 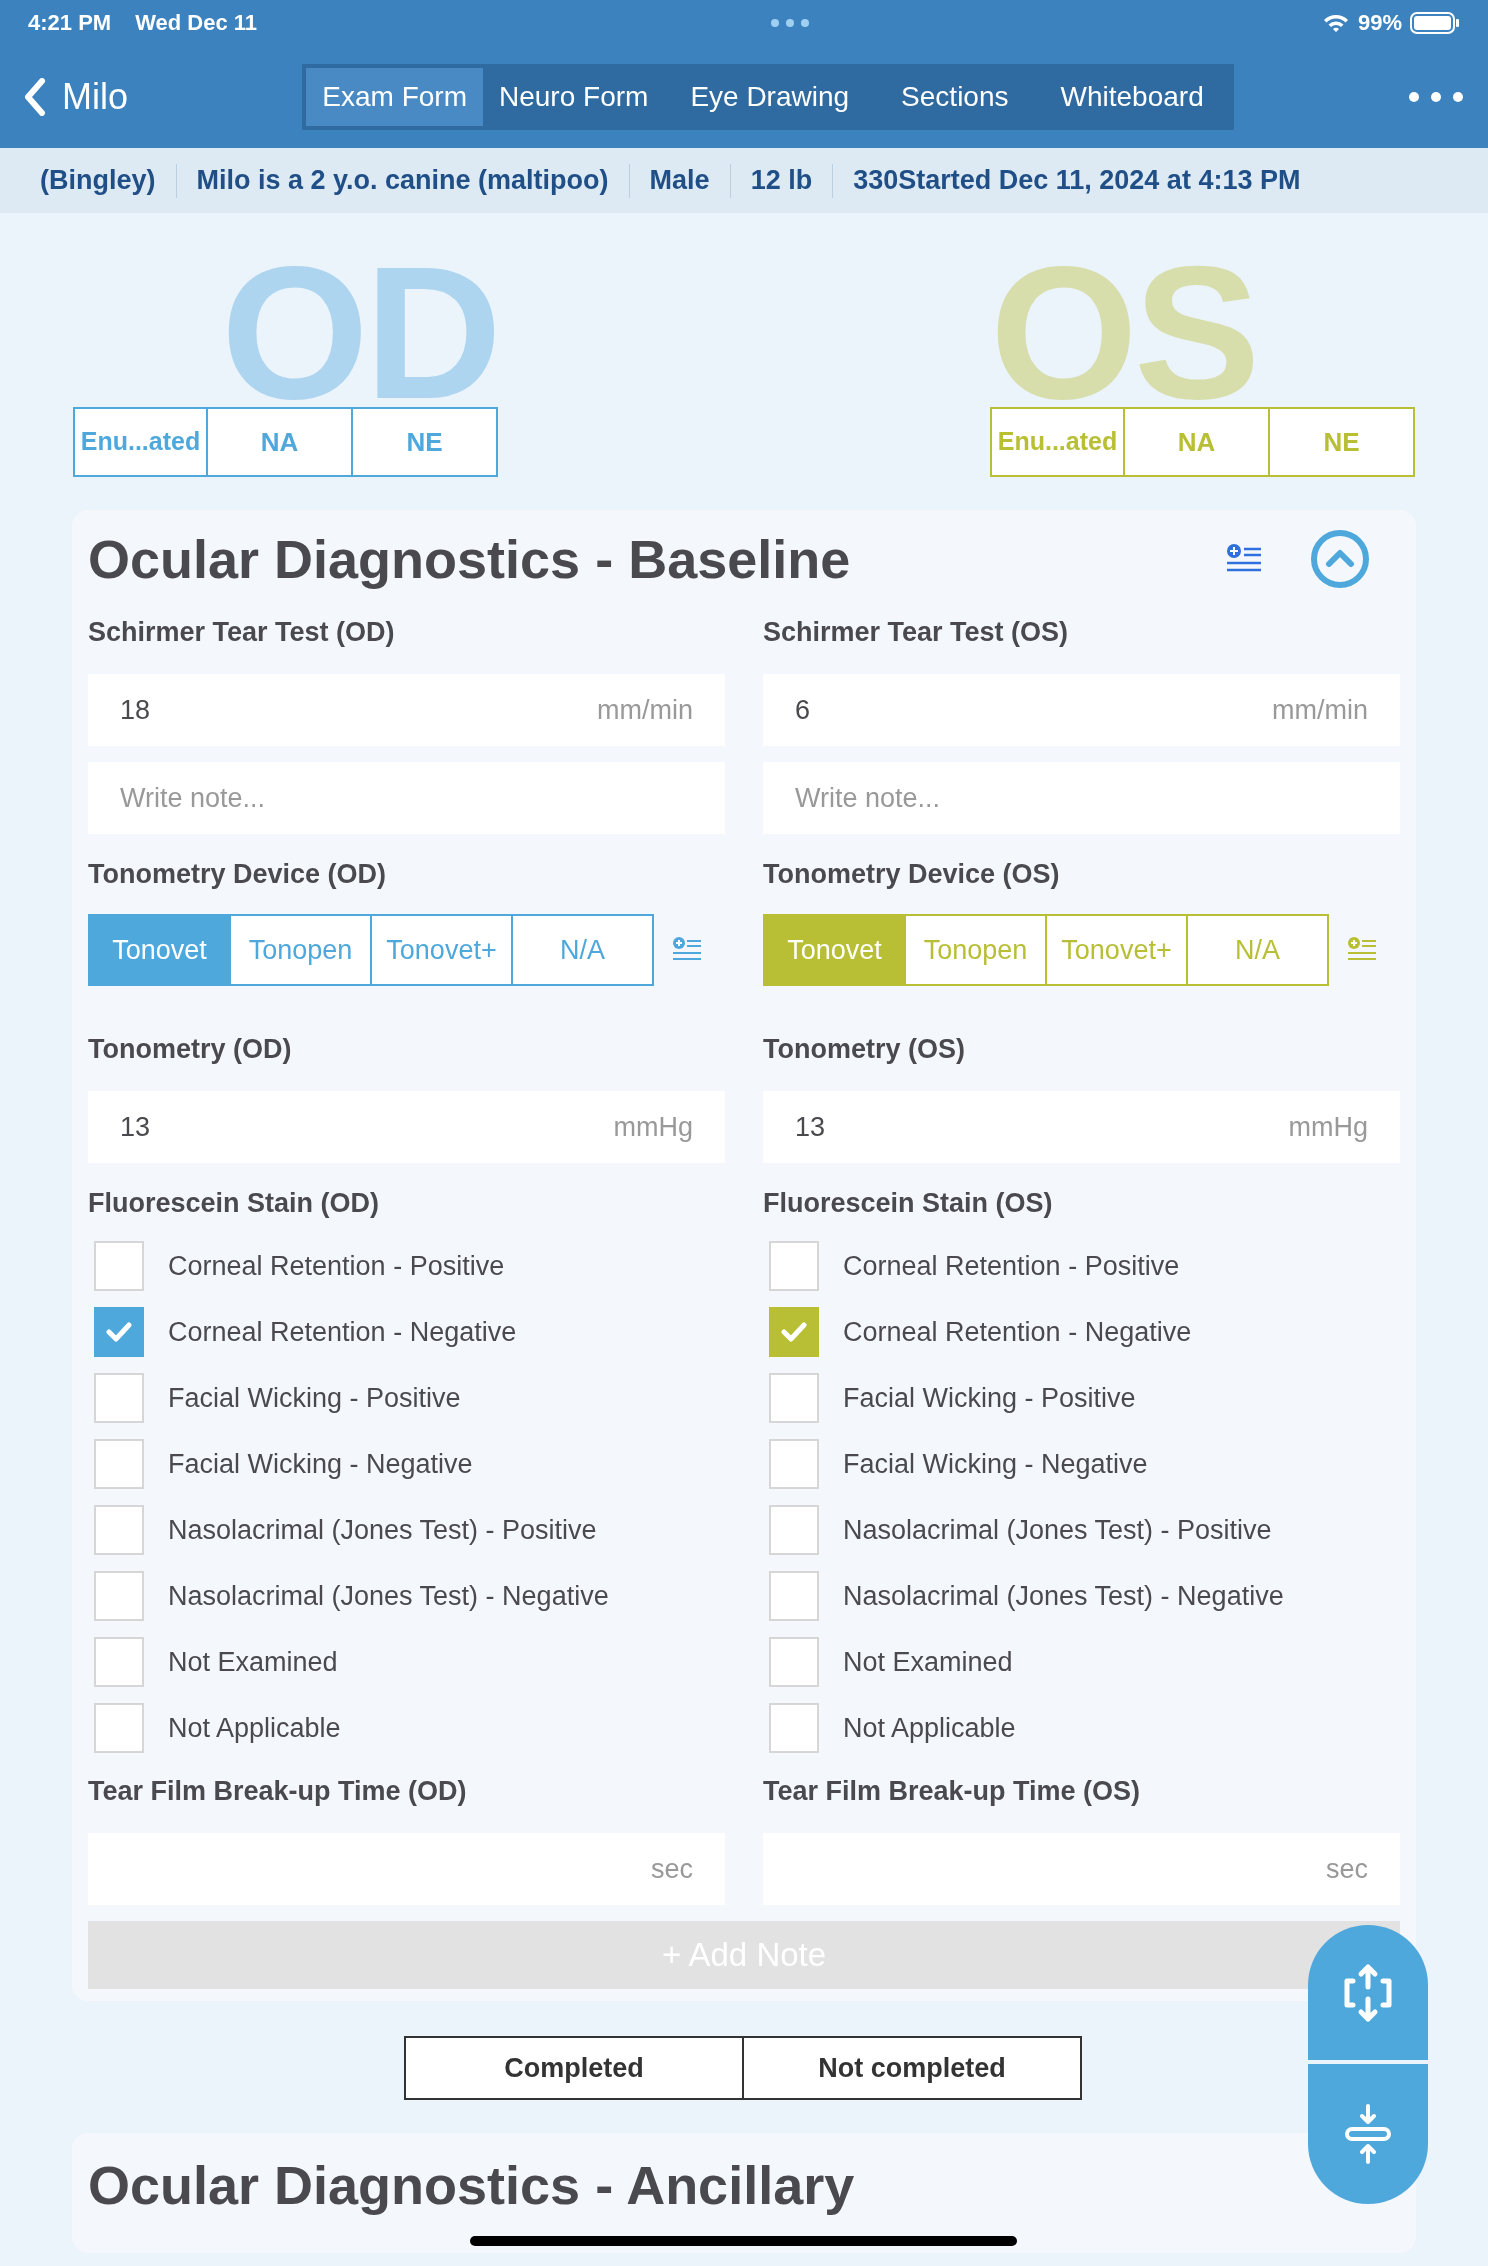 What do you see at coordinates (916, 632) in the screenshot?
I see `field-label: Schirmer Tear Test (OS)` at bounding box center [916, 632].